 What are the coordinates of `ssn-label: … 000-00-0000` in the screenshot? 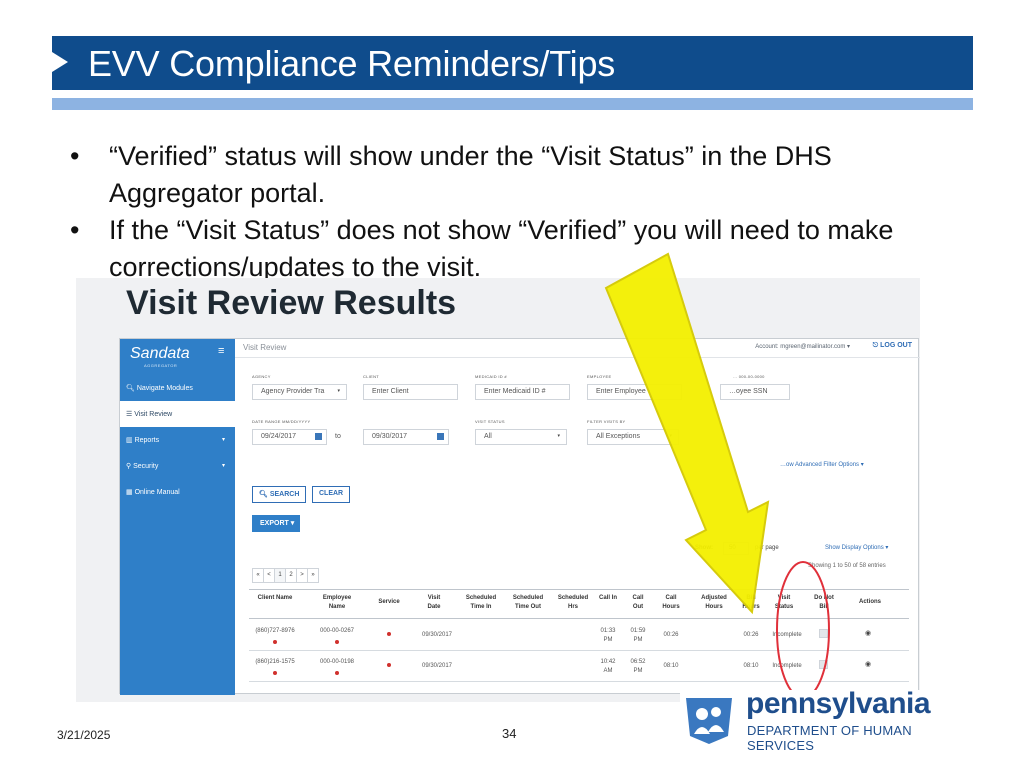 It's located at (749, 376).